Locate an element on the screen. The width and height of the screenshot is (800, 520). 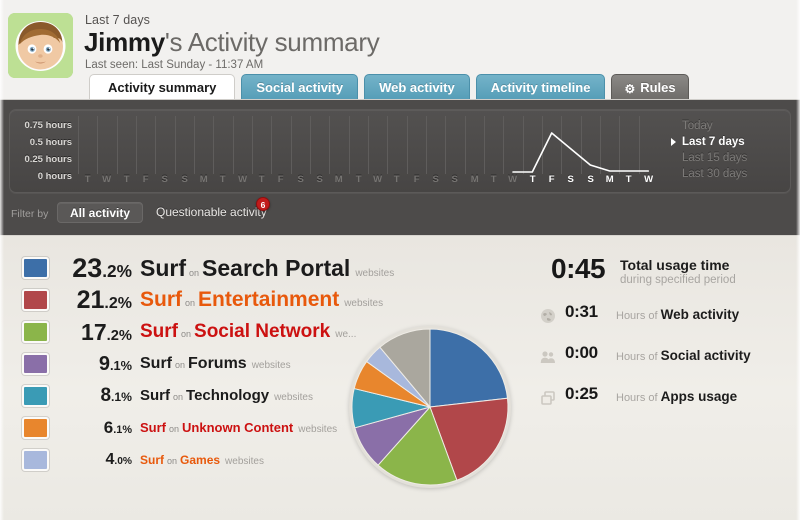
legend-percent: 17.2% is located at coordinates (95, 334).